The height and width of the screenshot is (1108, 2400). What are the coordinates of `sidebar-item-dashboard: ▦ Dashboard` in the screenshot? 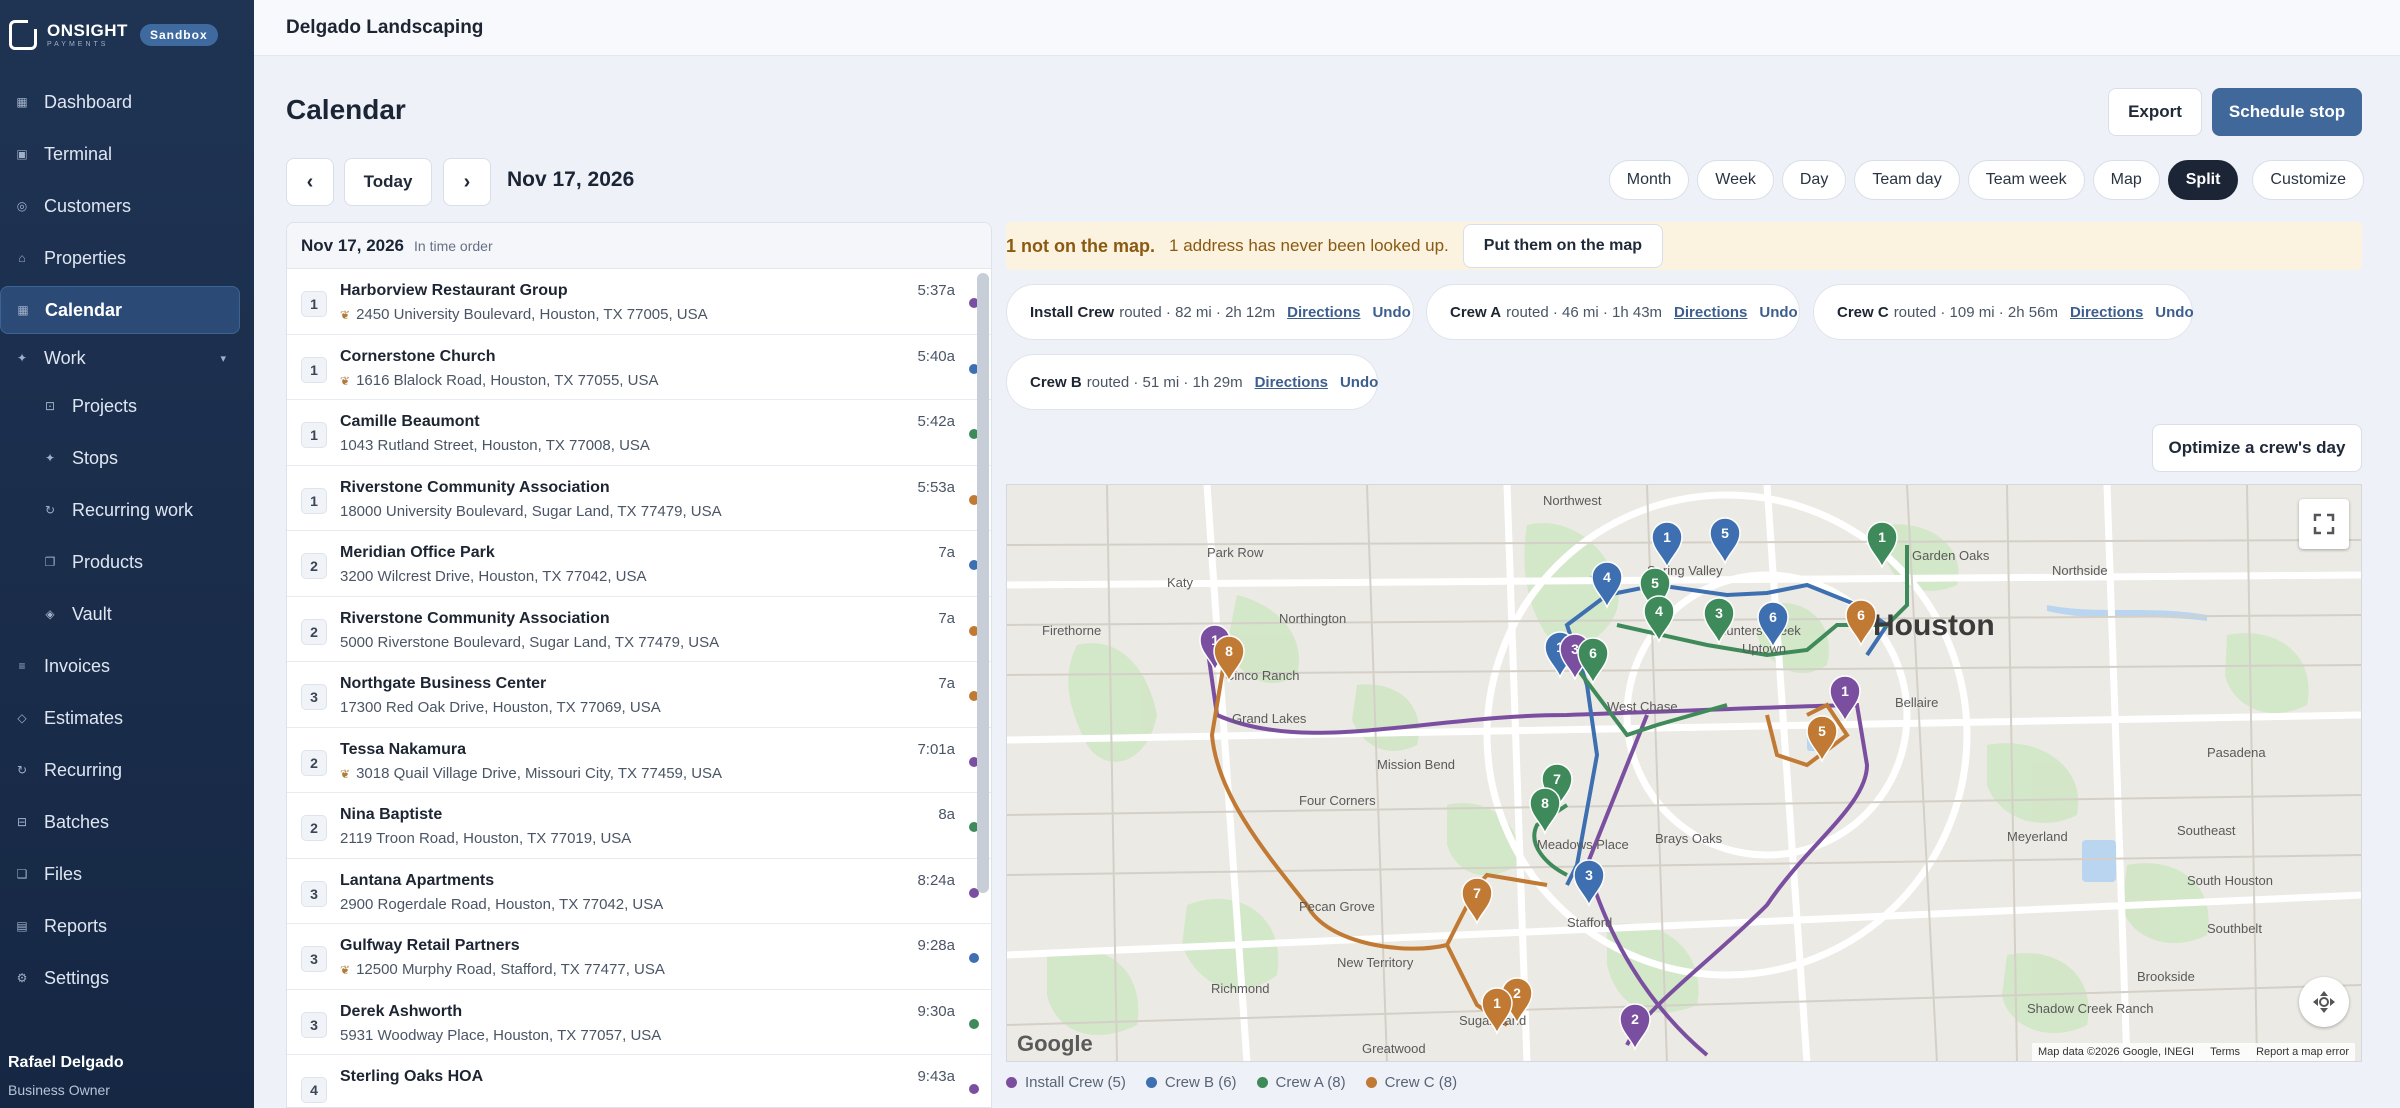 It's located at (127, 102).